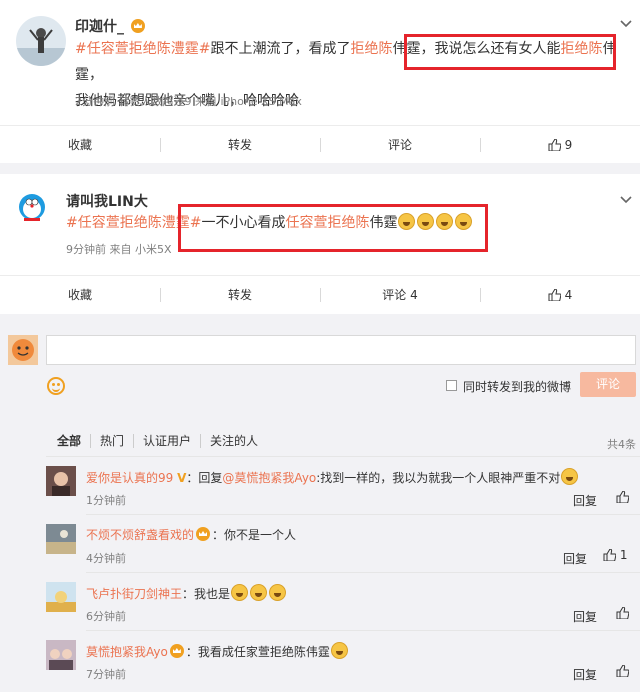 This screenshot has height=692, width=640. I want to click on filter-verified: 认证用户, so click(166, 441).